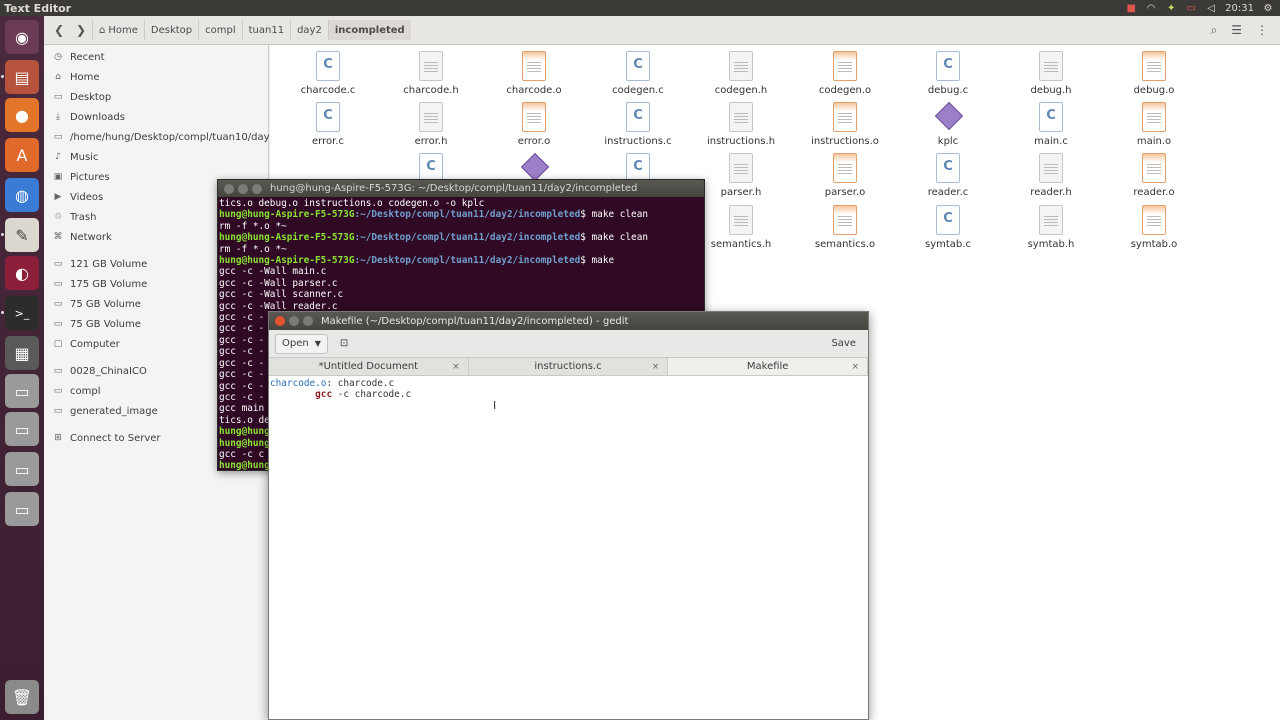  Describe the element at coordinates (1191, 8) in the screenshot. I see `battery-icon: ▭` at that location.